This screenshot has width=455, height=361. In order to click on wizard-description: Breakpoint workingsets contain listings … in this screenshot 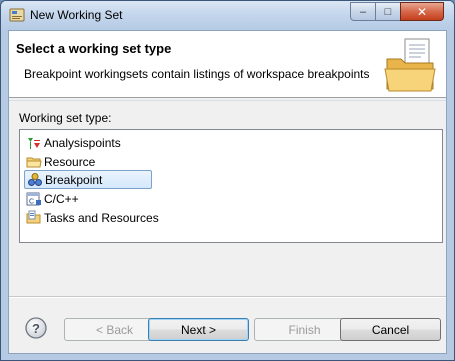, I will do `click(197, 74)`.